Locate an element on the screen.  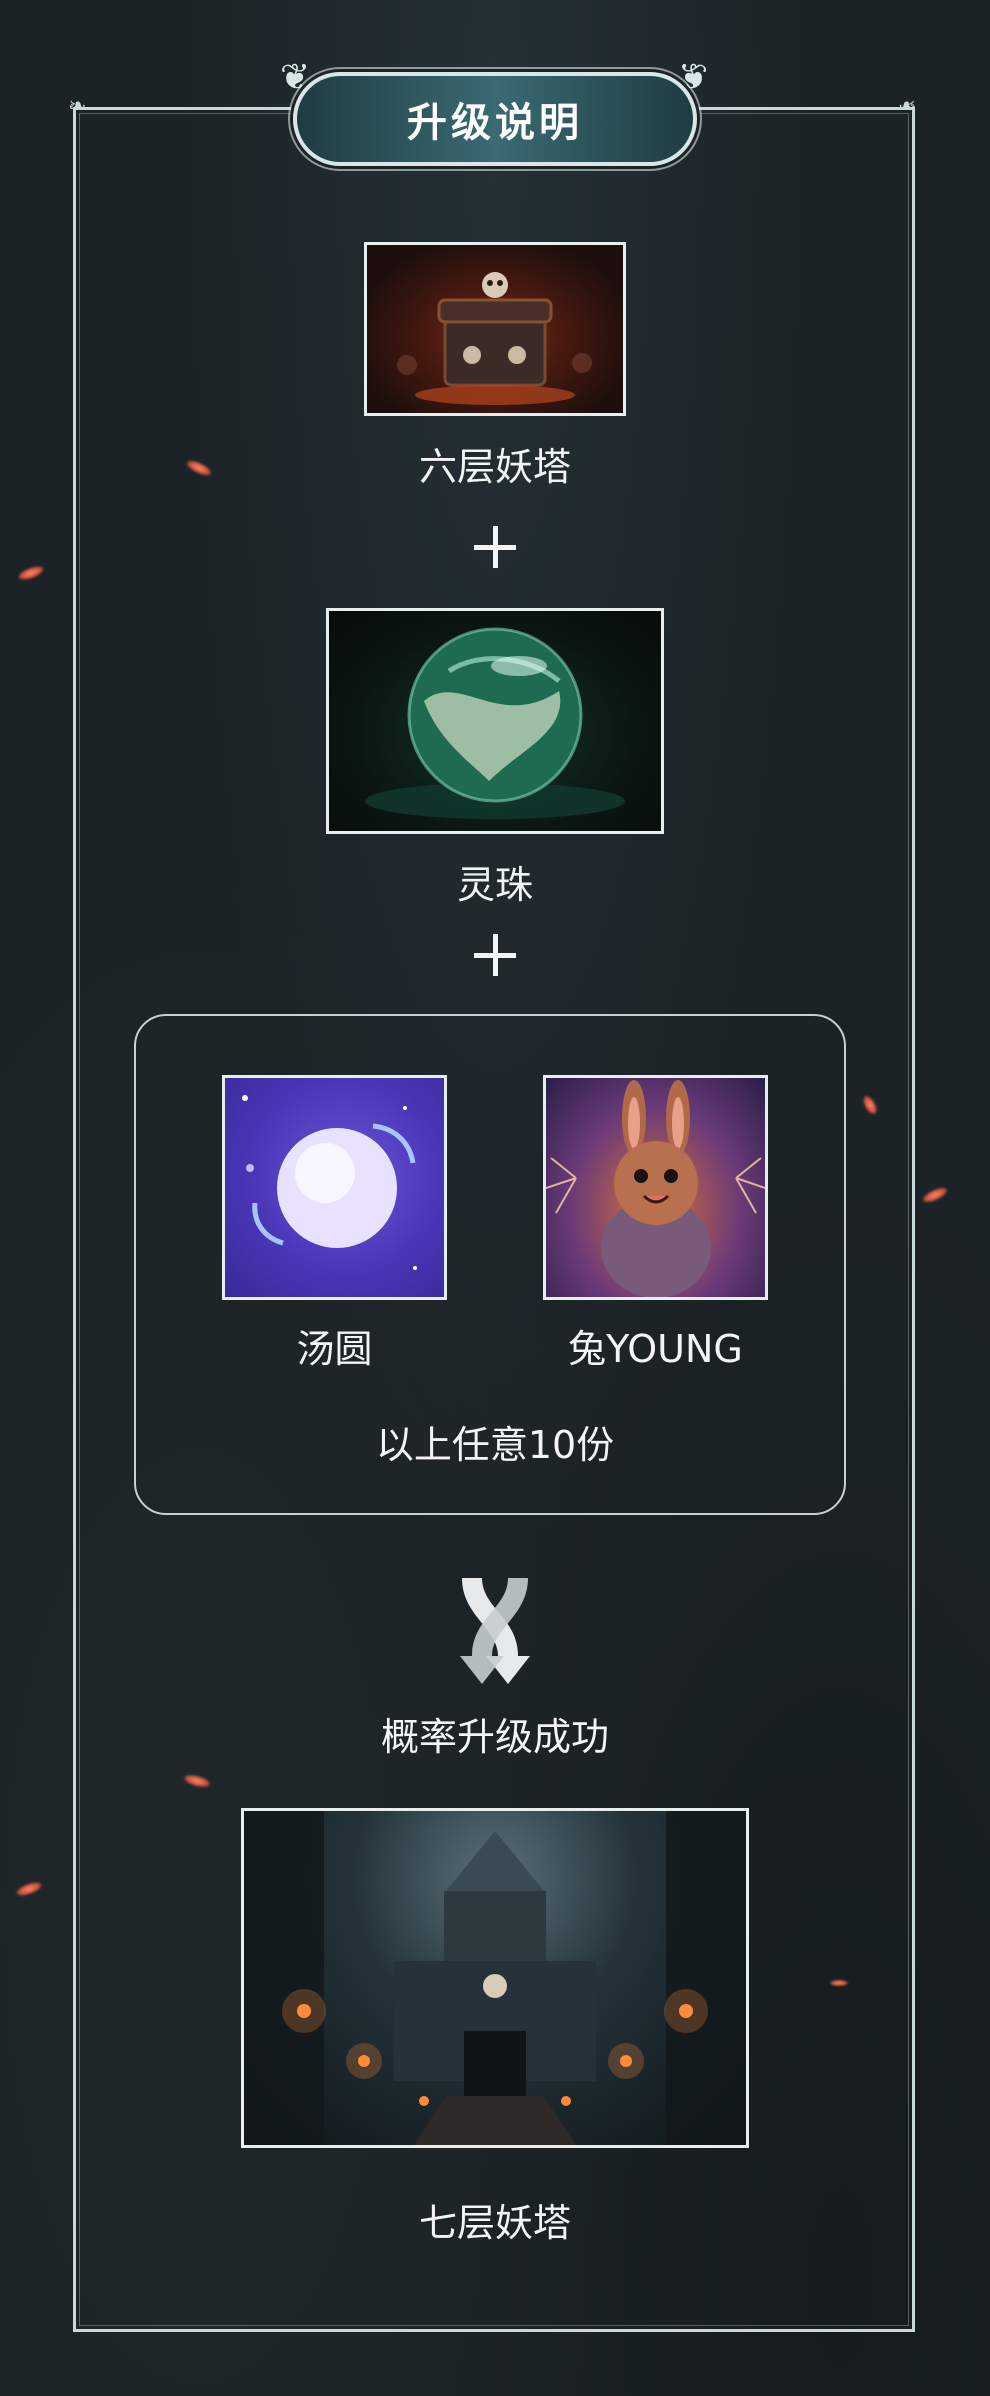
tower-six-image is located at coordinates (495, 329).